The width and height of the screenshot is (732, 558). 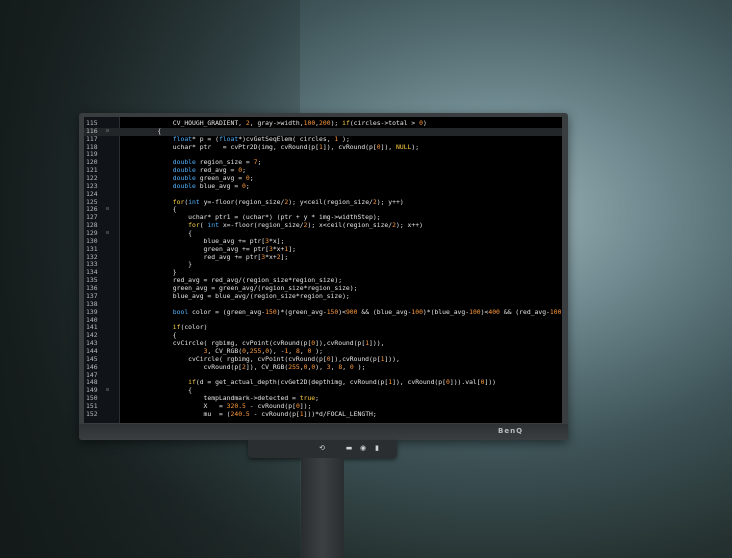 I want to click on monitor-stand, so click(x=322, y=508).